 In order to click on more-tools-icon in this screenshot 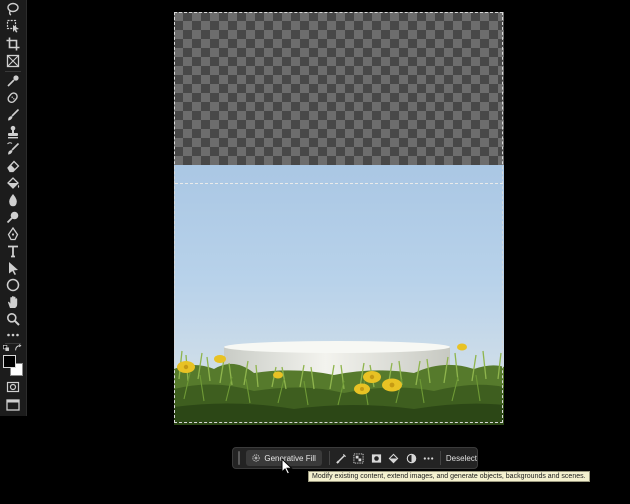, I will do `click(13, 335)`.